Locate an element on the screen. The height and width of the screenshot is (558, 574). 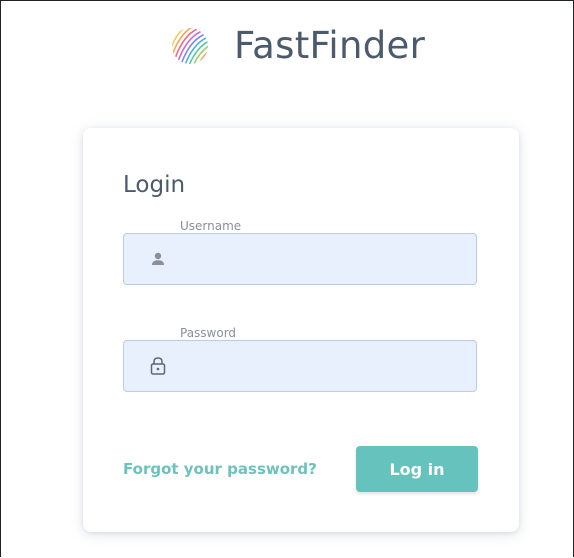
striped-sphere-logo is located at coordinates (190, 46).